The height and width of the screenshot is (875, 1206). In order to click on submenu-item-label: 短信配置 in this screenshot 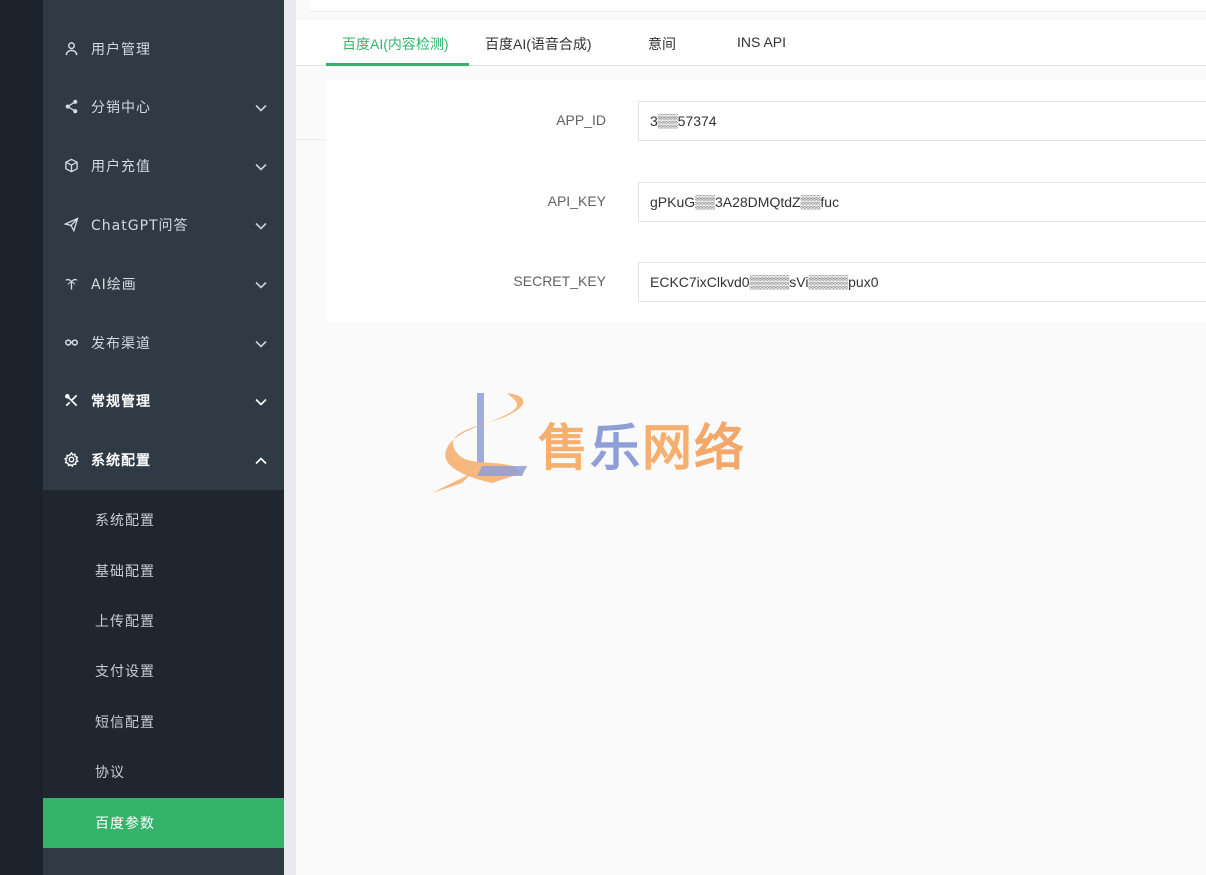, I will do `click(125, 723)`.